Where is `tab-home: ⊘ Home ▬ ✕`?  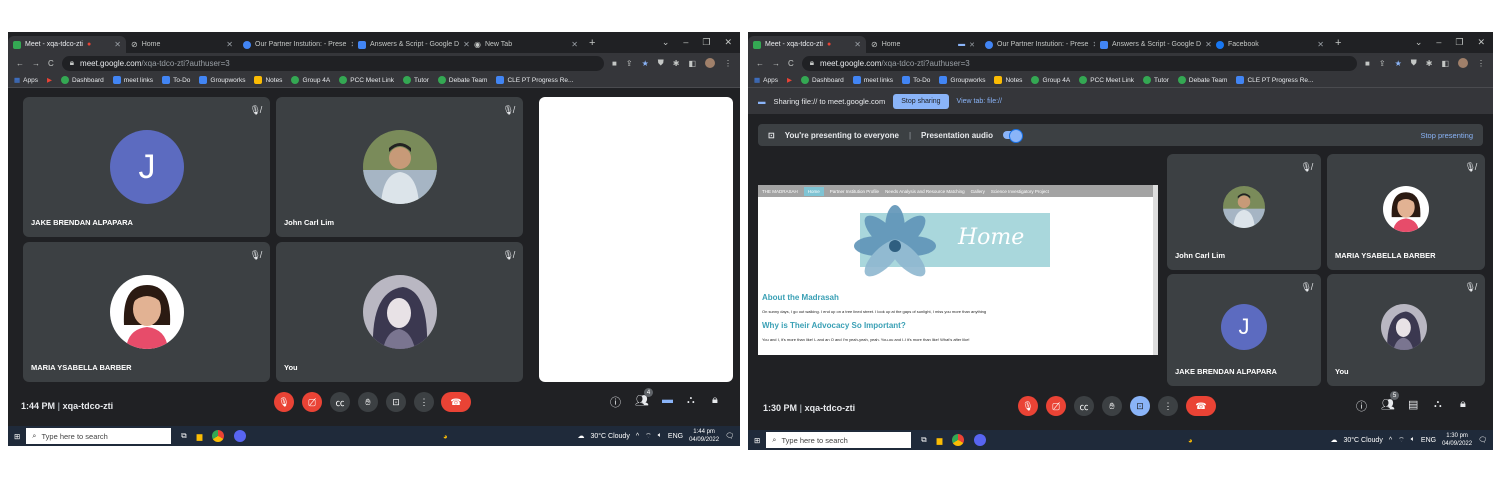
tab-home: ⊘ Home ▬ ✕ is located at coordinates (923, 44).